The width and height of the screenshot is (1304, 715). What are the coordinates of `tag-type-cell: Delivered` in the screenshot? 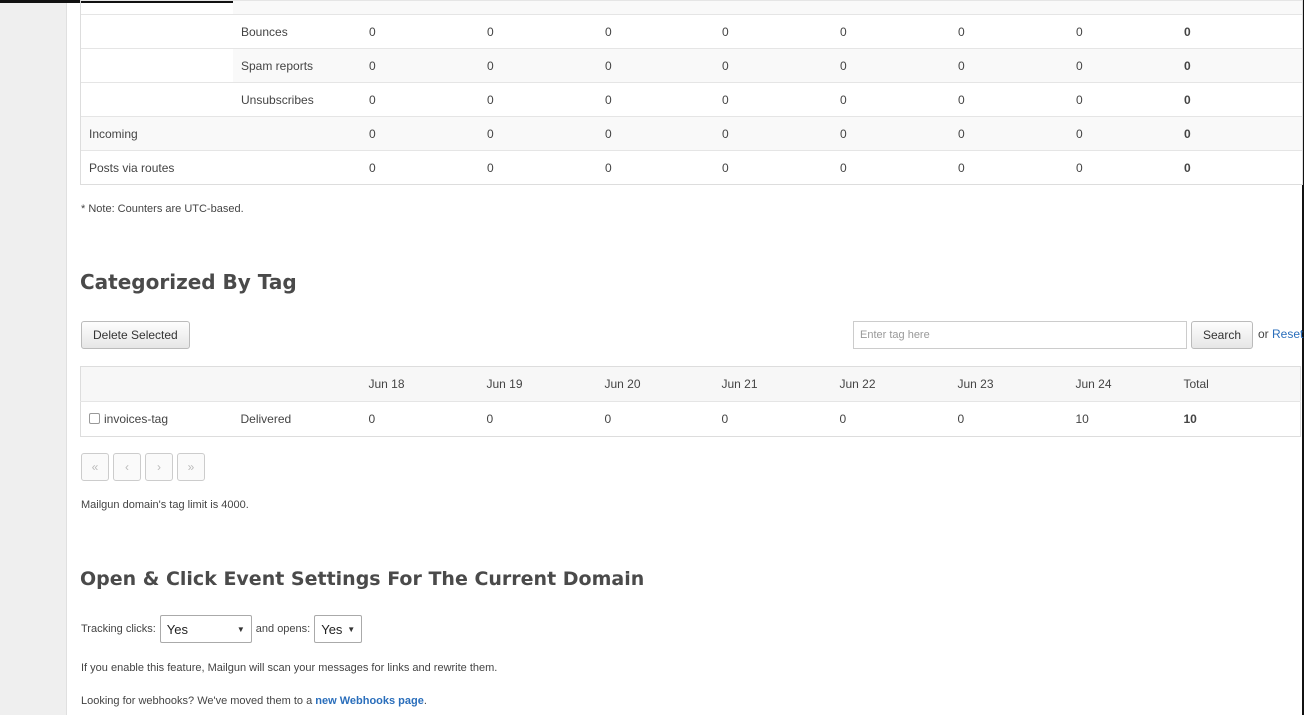 It's located at (296, 419).